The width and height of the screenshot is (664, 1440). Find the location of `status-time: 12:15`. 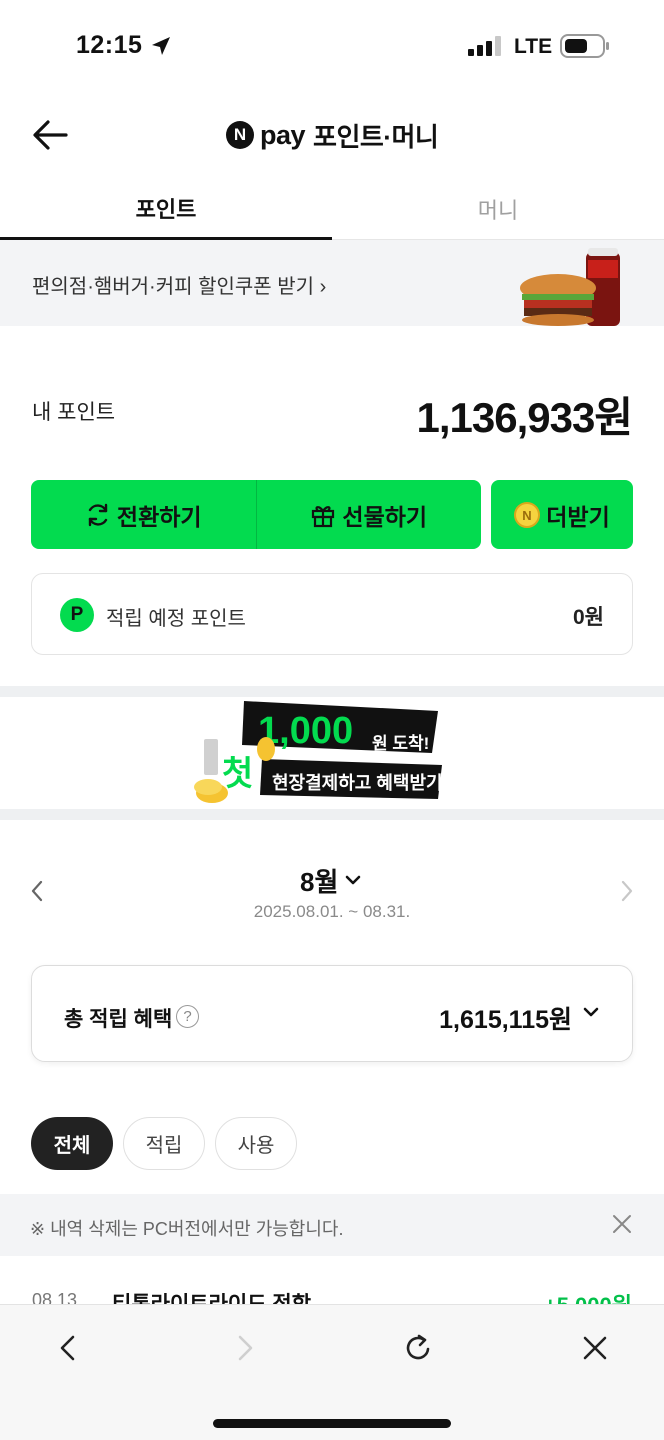

status-time: 12:15 is located at coordinates (109, 45).